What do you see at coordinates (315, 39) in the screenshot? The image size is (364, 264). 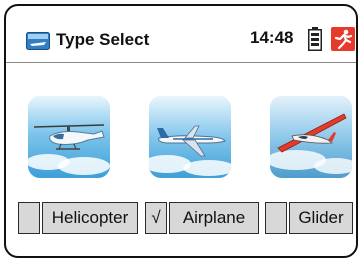 I see `battery-icon` at bounding box center [315, 39].